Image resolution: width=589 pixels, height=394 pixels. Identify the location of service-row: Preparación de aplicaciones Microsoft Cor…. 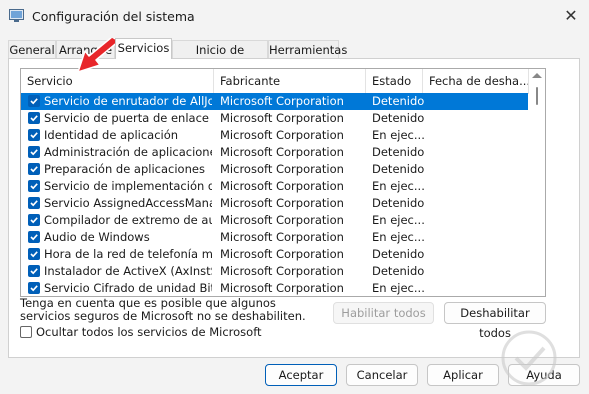
(274, 169).